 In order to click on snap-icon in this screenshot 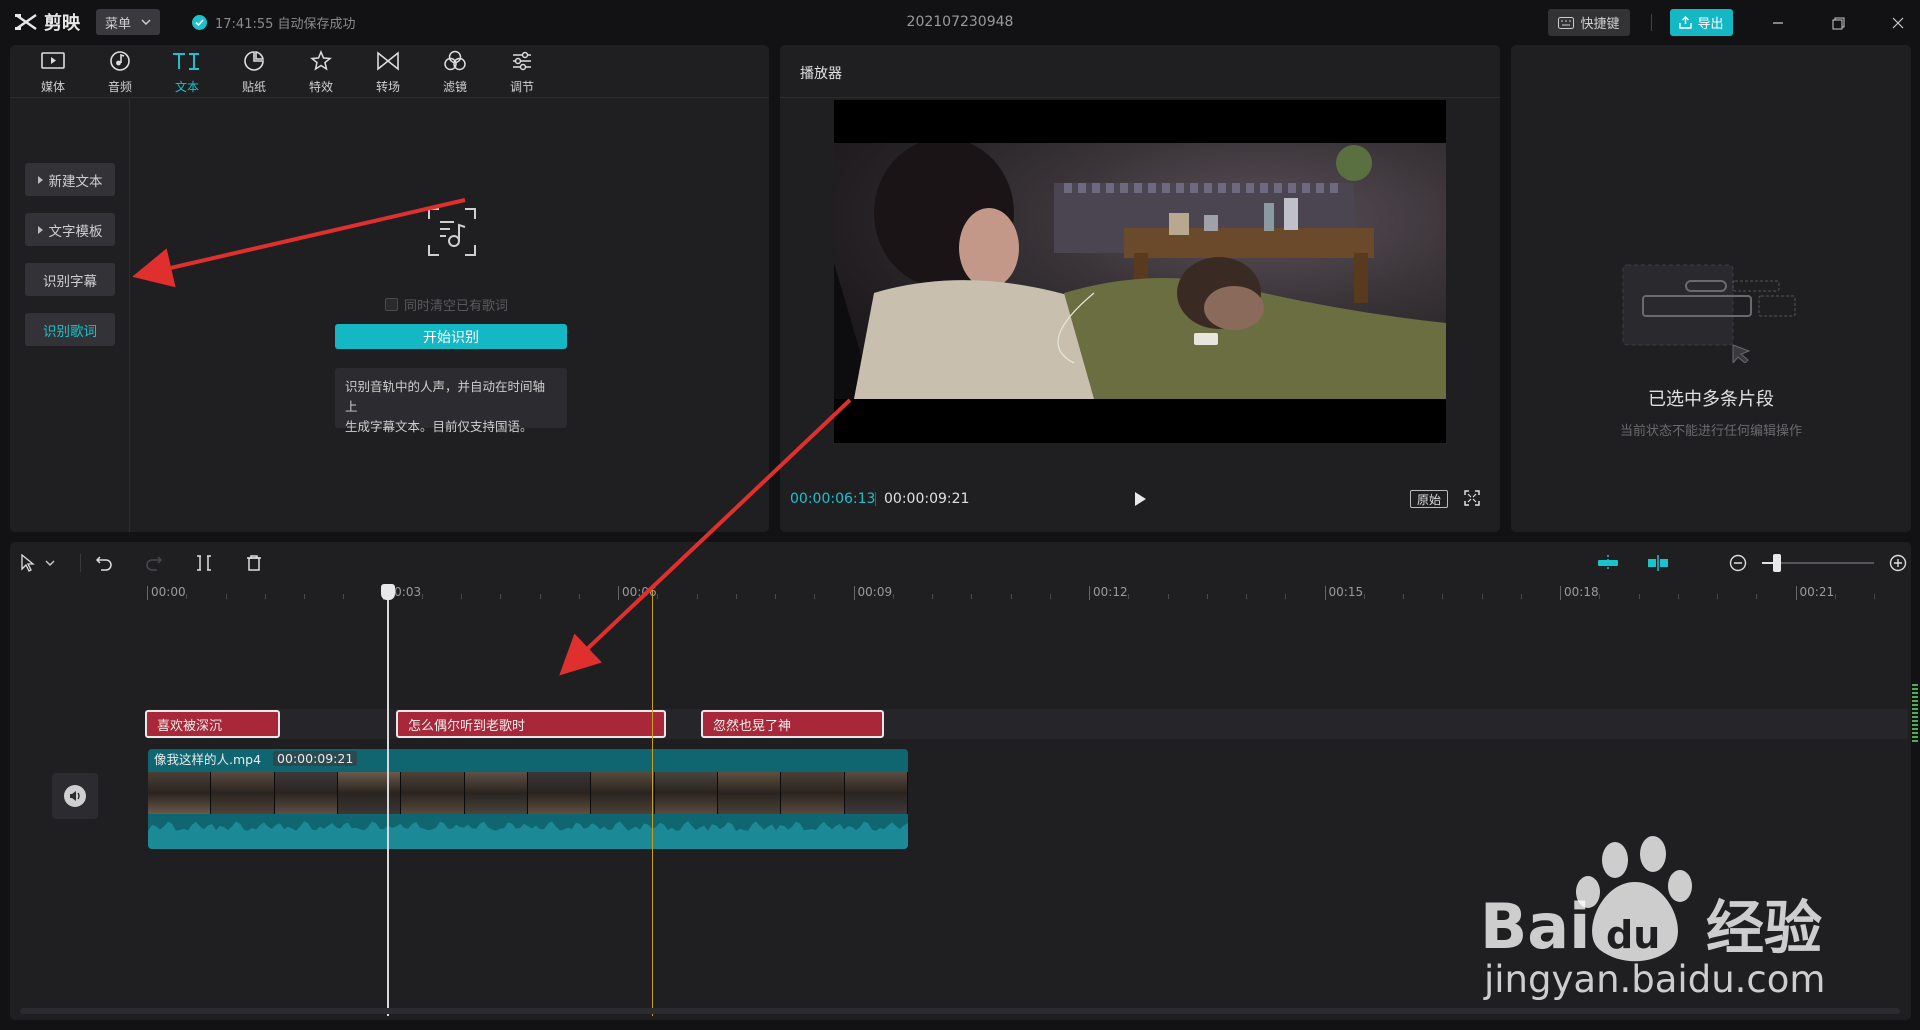, I will do `click(1608, 563)`.